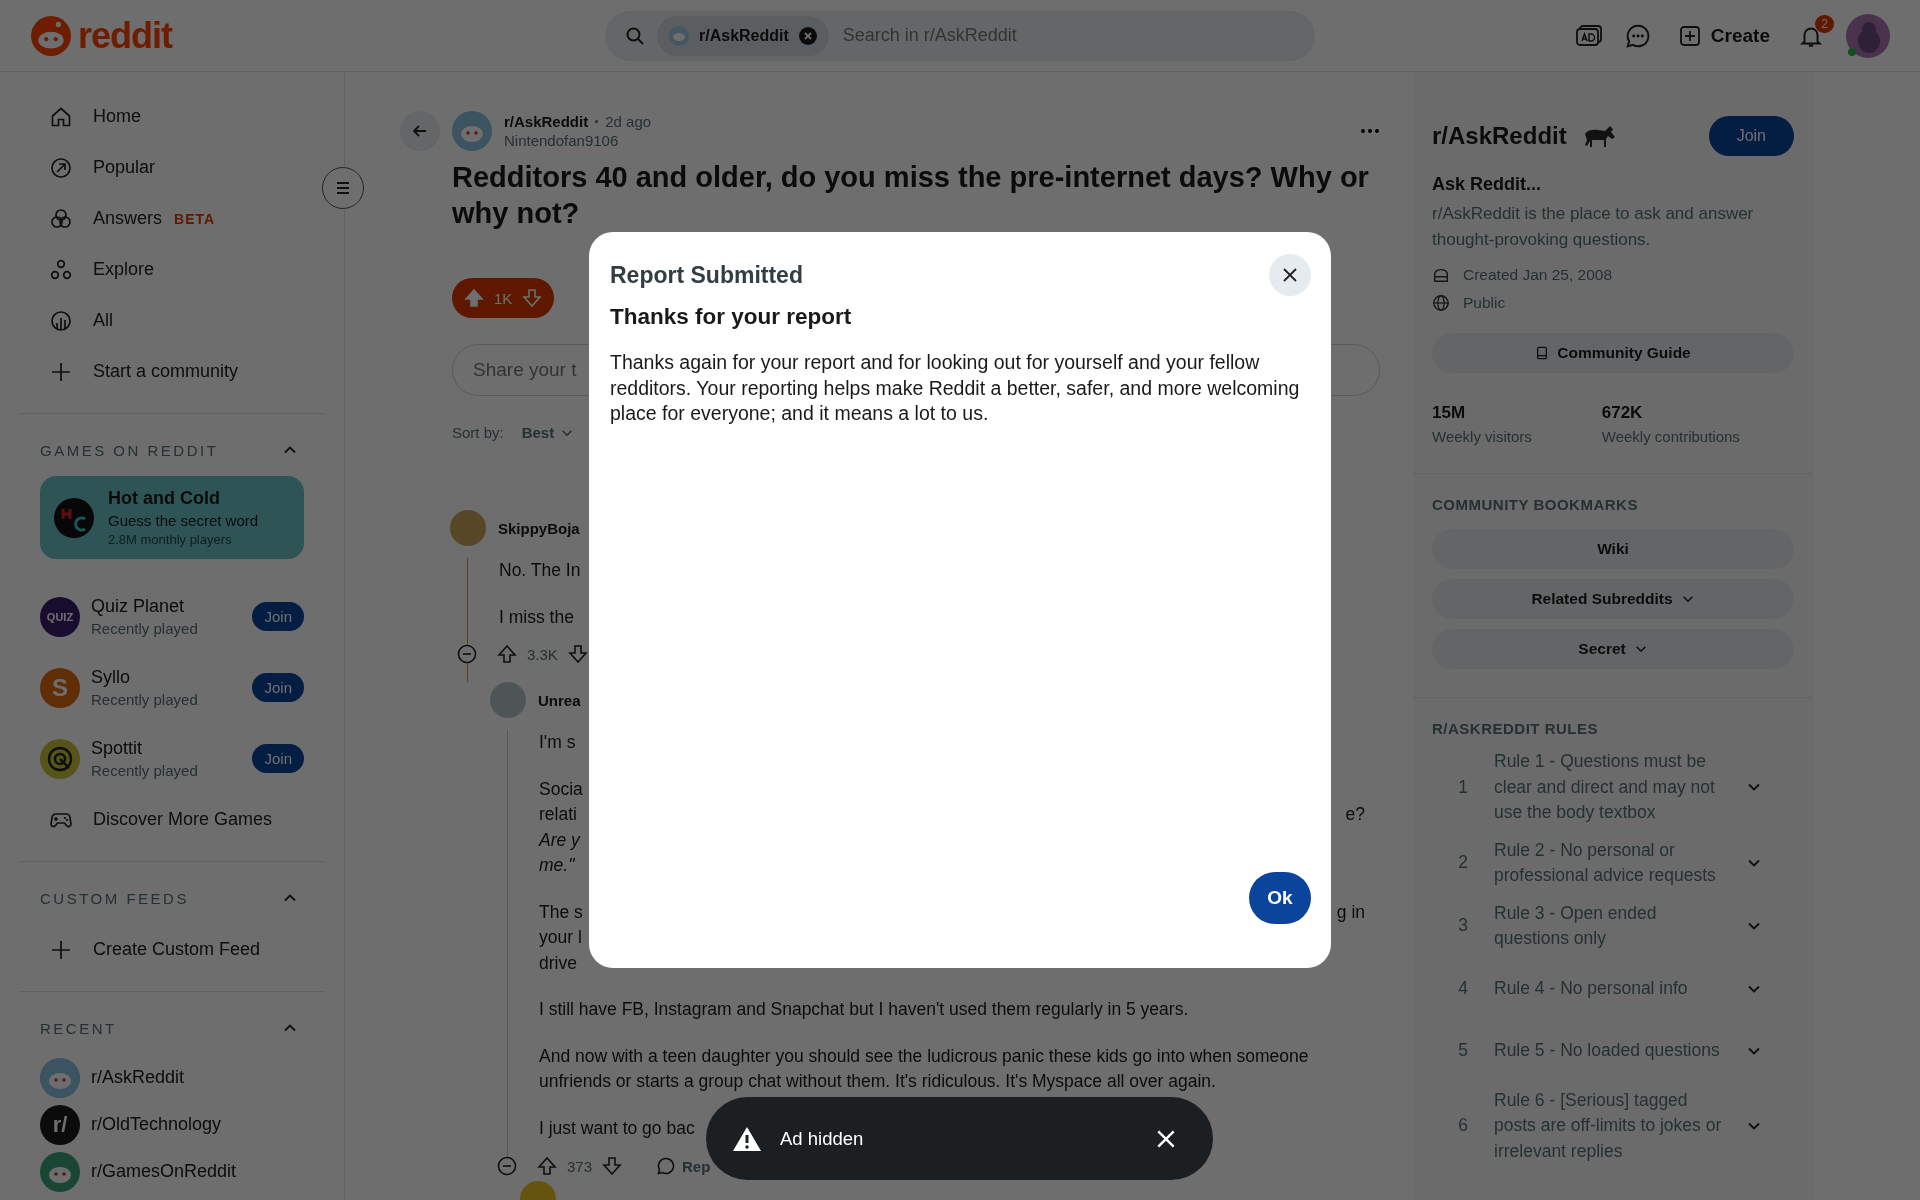 The width and height of the screenshot is (1920, 1200). I want to click on post-time: 2d ago, so click(628, 121).